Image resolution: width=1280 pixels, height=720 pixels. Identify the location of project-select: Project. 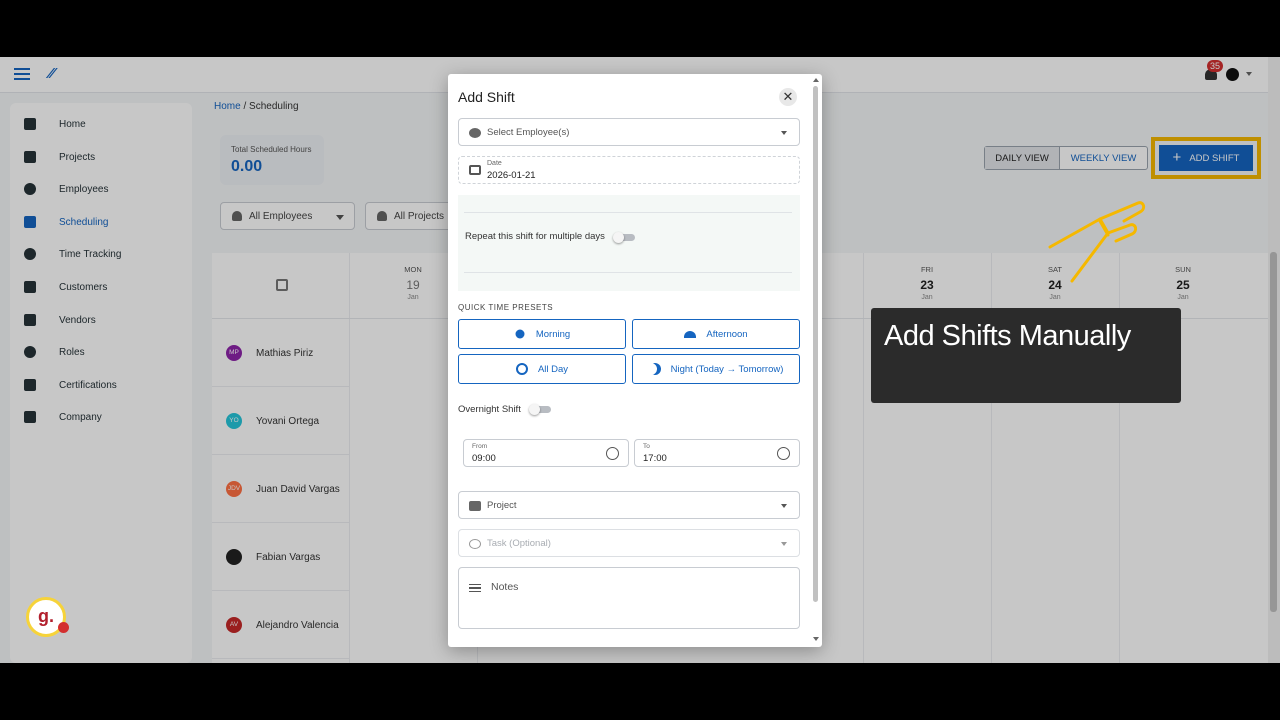
(629, 505).